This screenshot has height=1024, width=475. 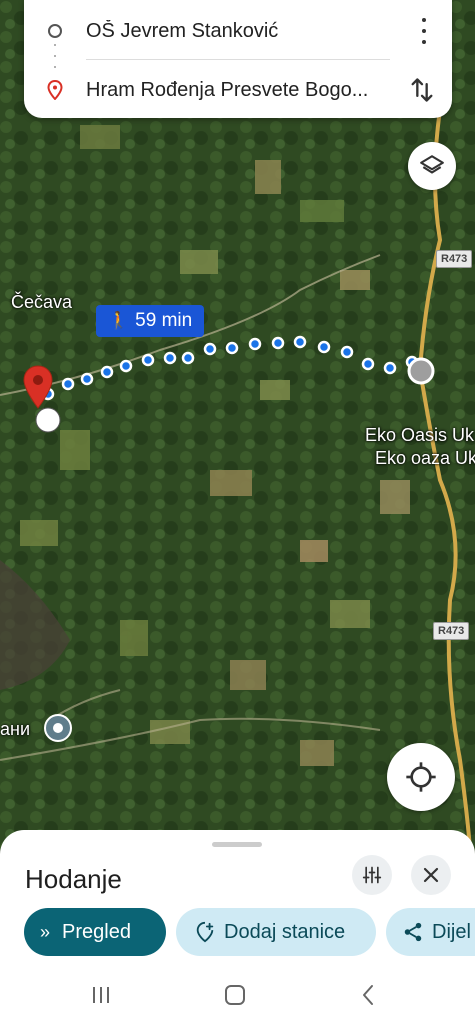 I want to click on back-icon, so click(x=369, y=995).